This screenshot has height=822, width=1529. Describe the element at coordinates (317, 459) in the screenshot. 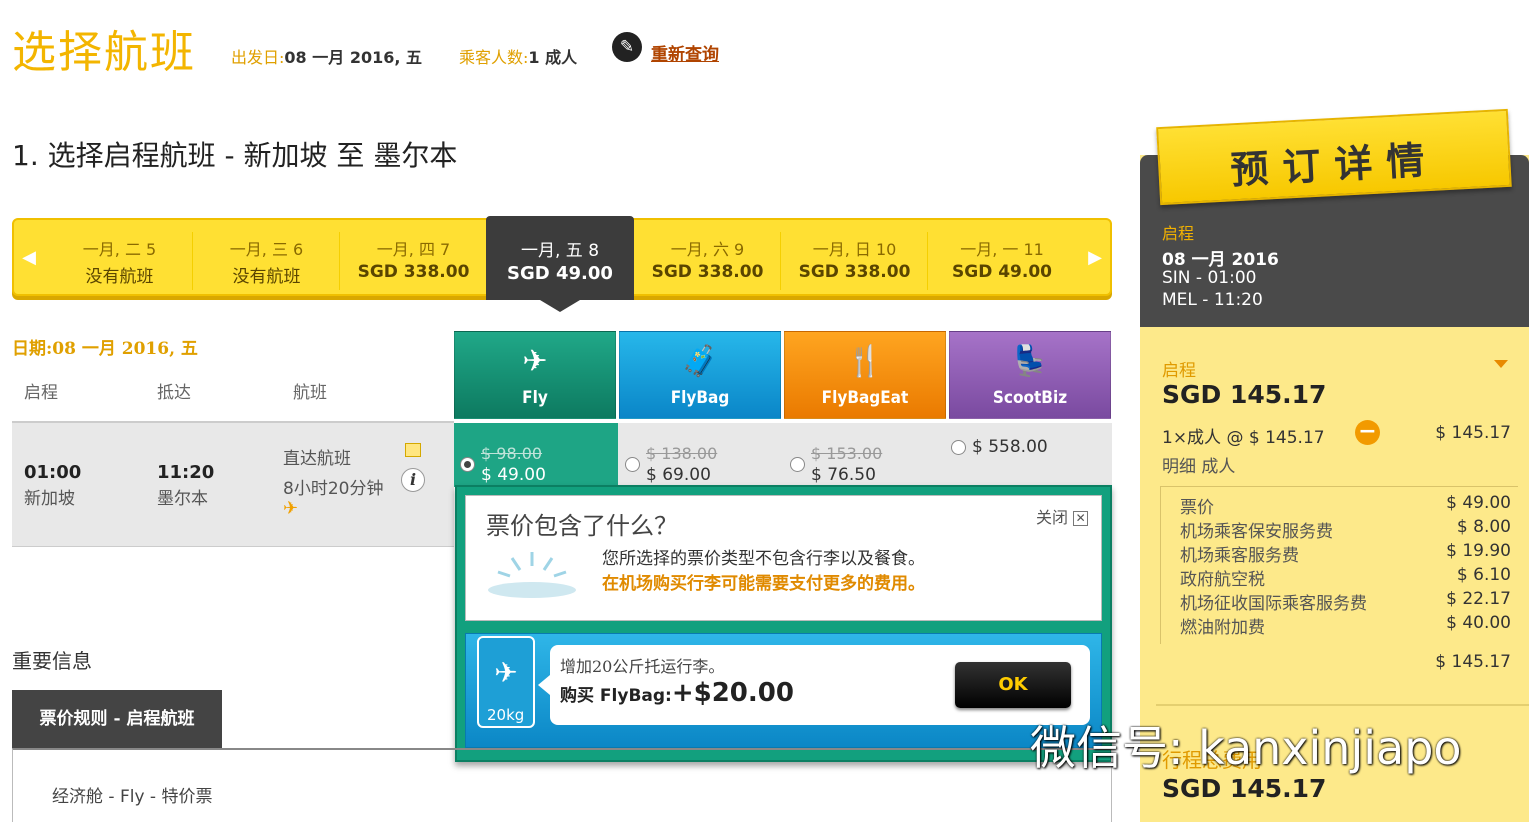

I see `flight-type: 直达航班` at that location.